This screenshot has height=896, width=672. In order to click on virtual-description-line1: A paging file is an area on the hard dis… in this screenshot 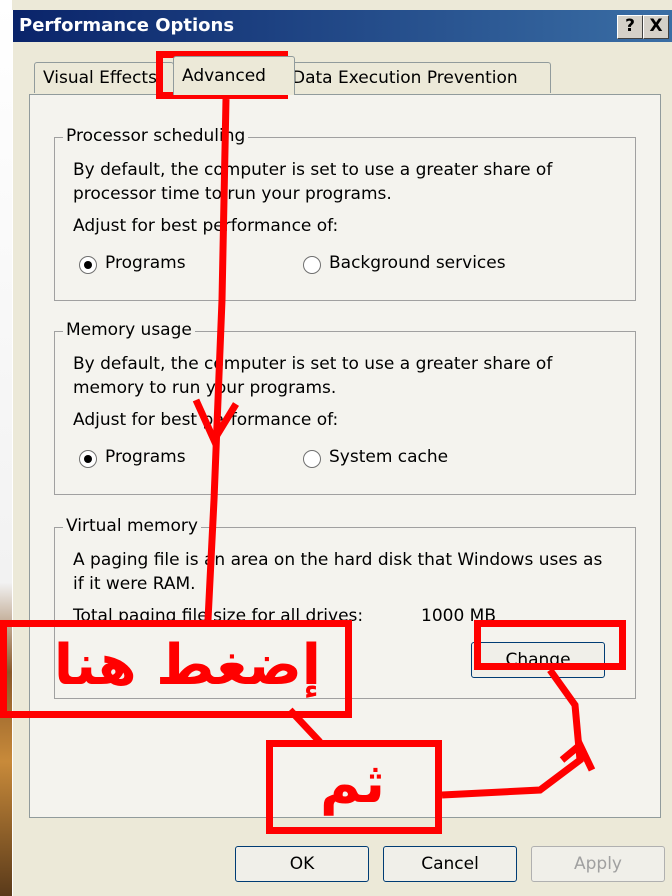, I will do `click(338, 560)`.